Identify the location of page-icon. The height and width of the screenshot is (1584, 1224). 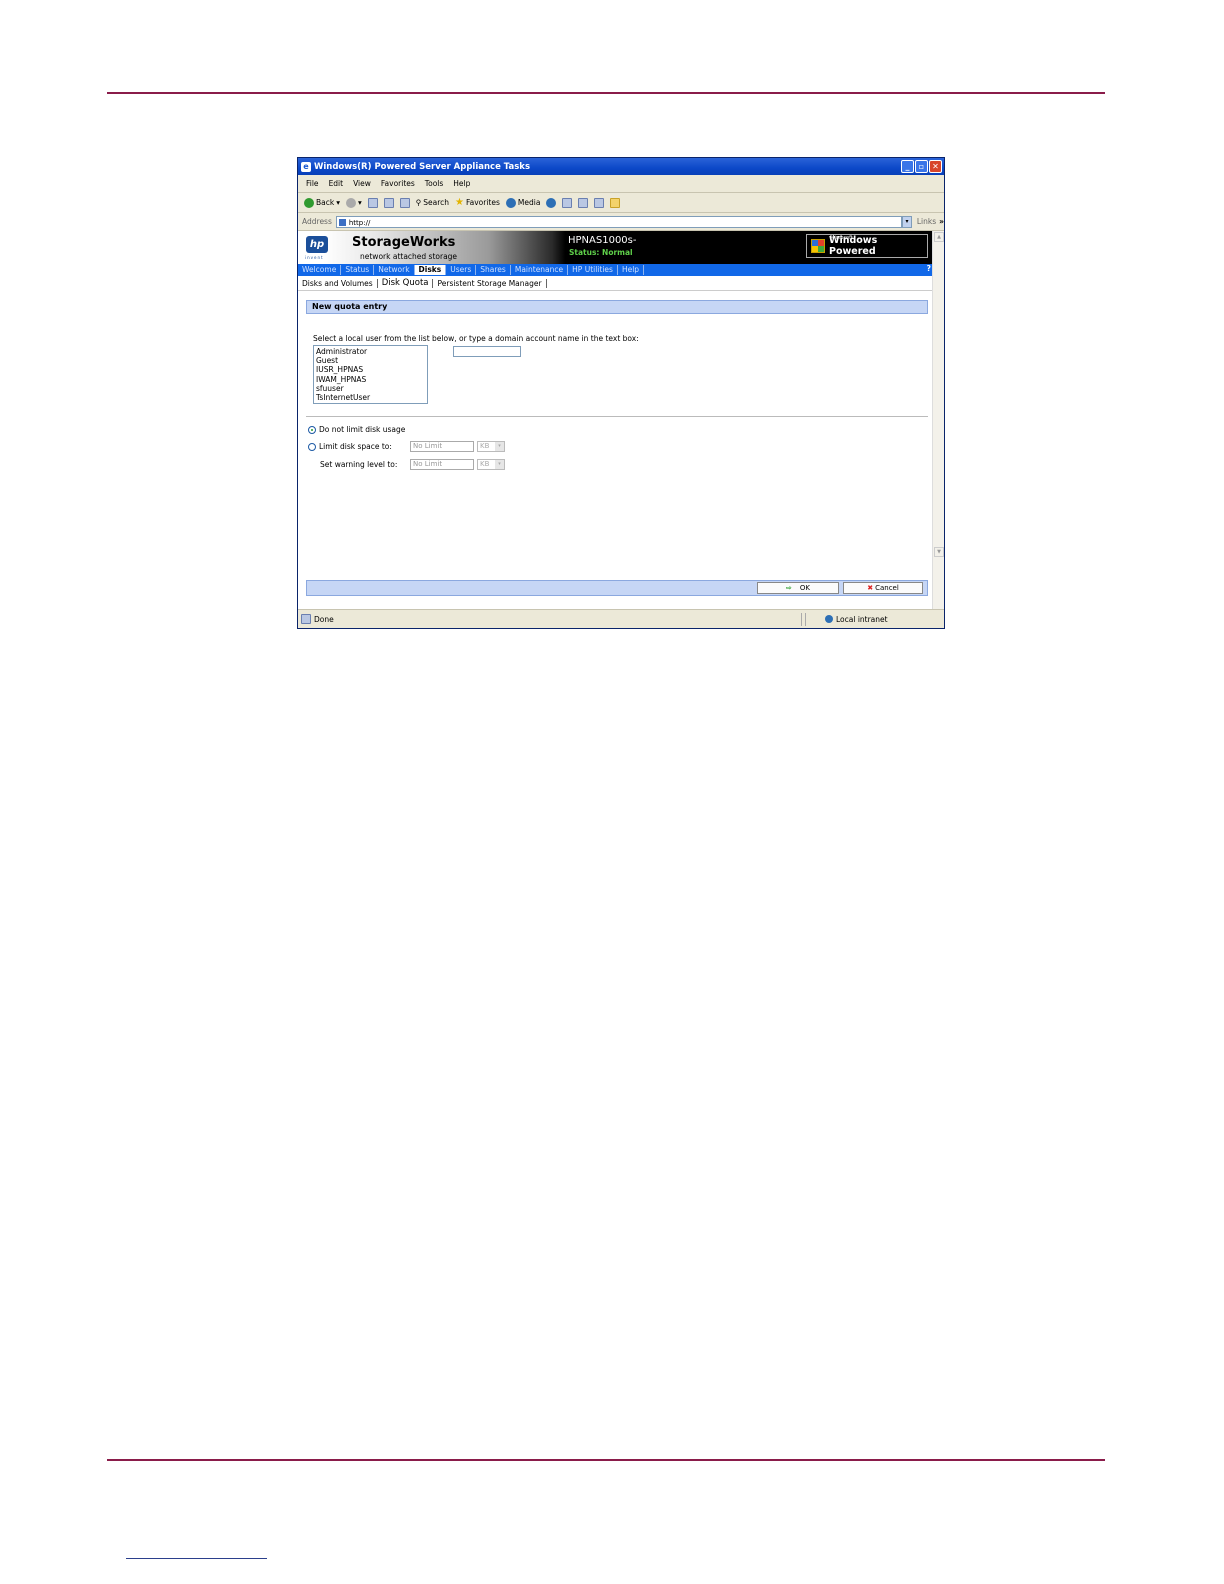
(342, 222).